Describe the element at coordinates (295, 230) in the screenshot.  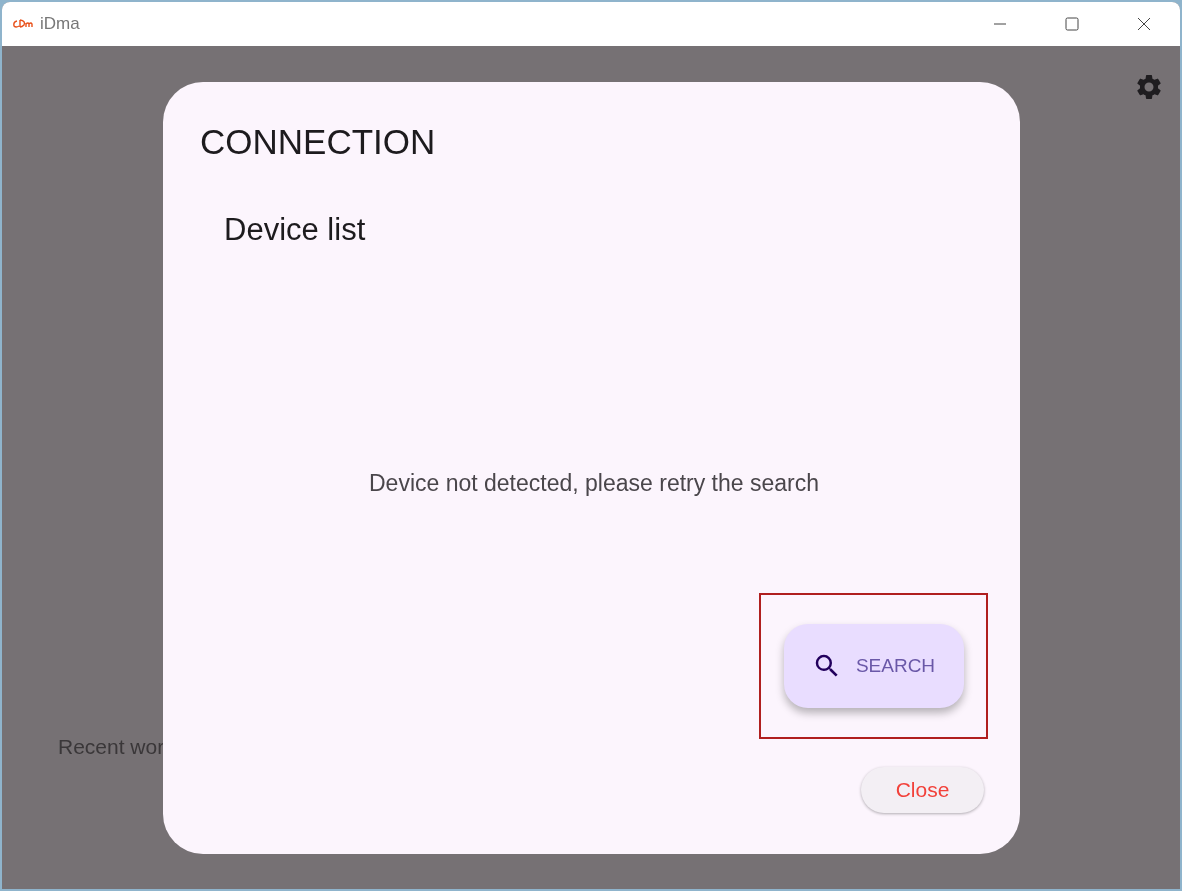
I see `device-list-heading: Device list` at that location.